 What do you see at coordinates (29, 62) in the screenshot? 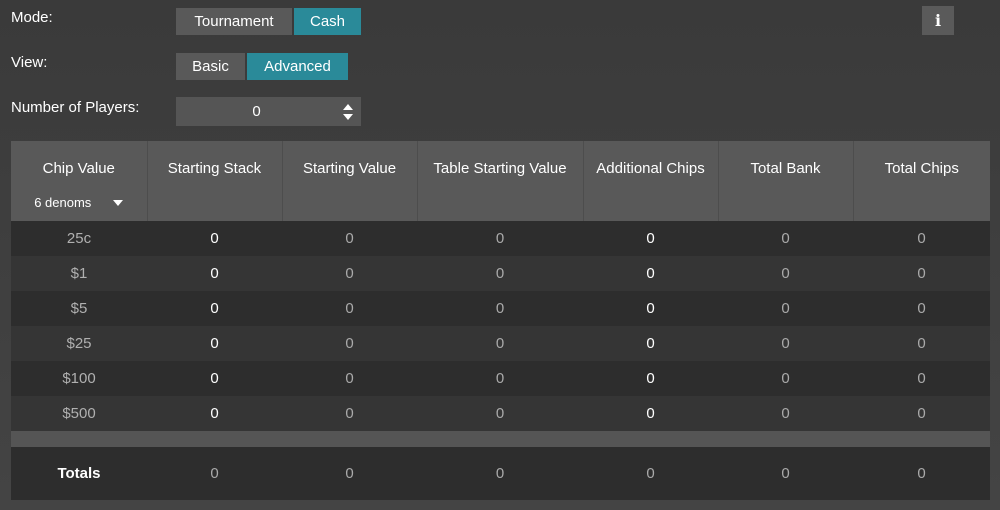
I see `view-label: View:` at bounding box center [29, 62].